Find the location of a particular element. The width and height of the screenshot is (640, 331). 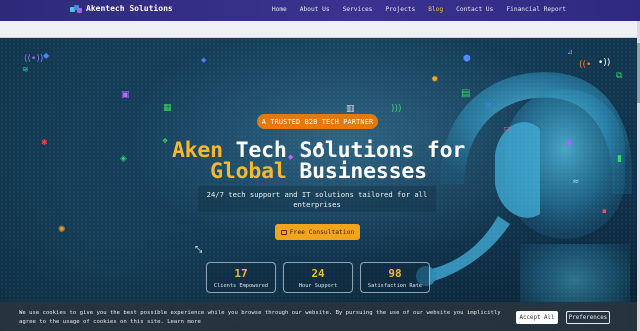

envelope-icon: ✉ is located at coordinates (488, 105).